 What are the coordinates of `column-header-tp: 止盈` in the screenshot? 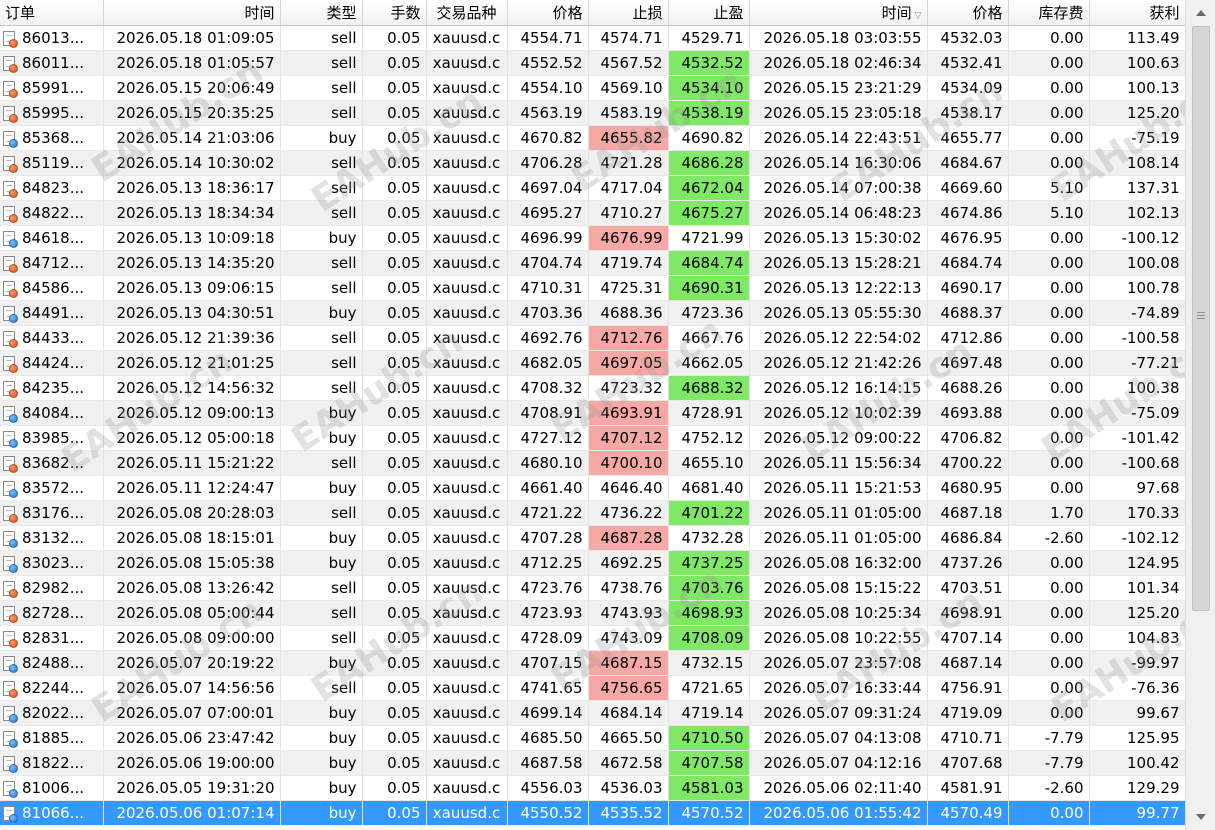 It's located at (709, 13).